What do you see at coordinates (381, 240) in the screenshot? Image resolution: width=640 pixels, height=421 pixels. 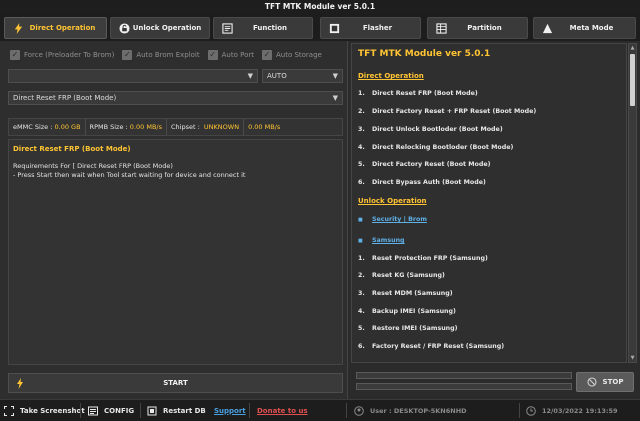 I see `samsung-link: ■ Samsung` at bounding box center [381, 240].